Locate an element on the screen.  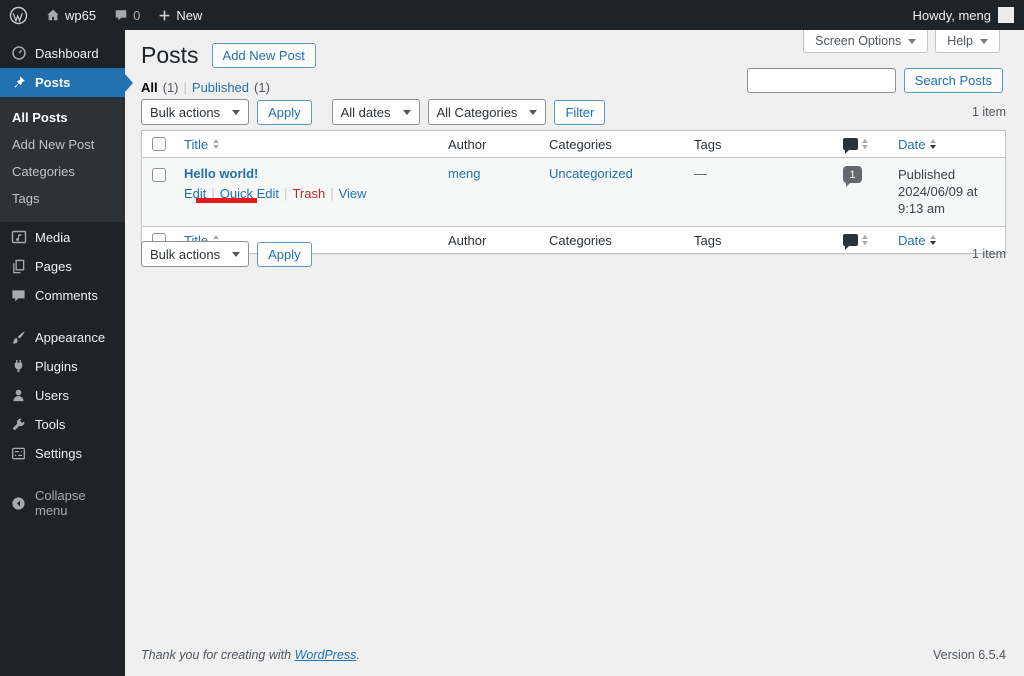
site-menu: wp65 is located at coordinates (71, 15).